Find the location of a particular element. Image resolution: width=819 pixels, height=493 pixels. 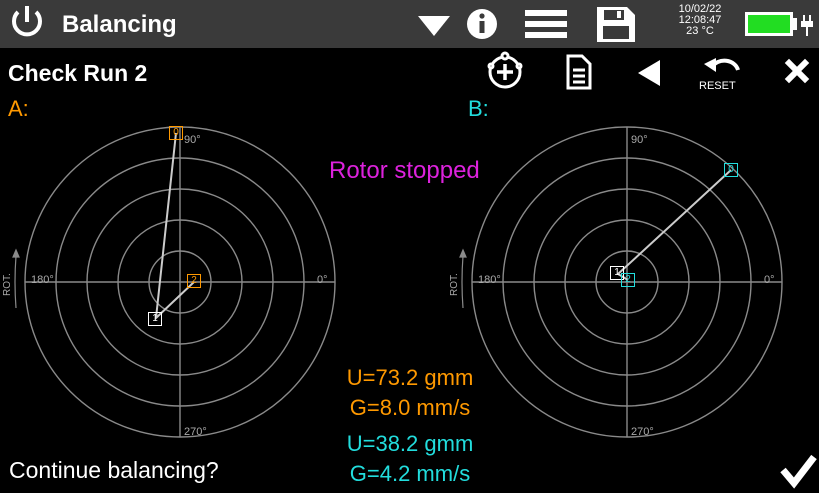

temperature-text: 23 °C is located at coordinates (700, 31).